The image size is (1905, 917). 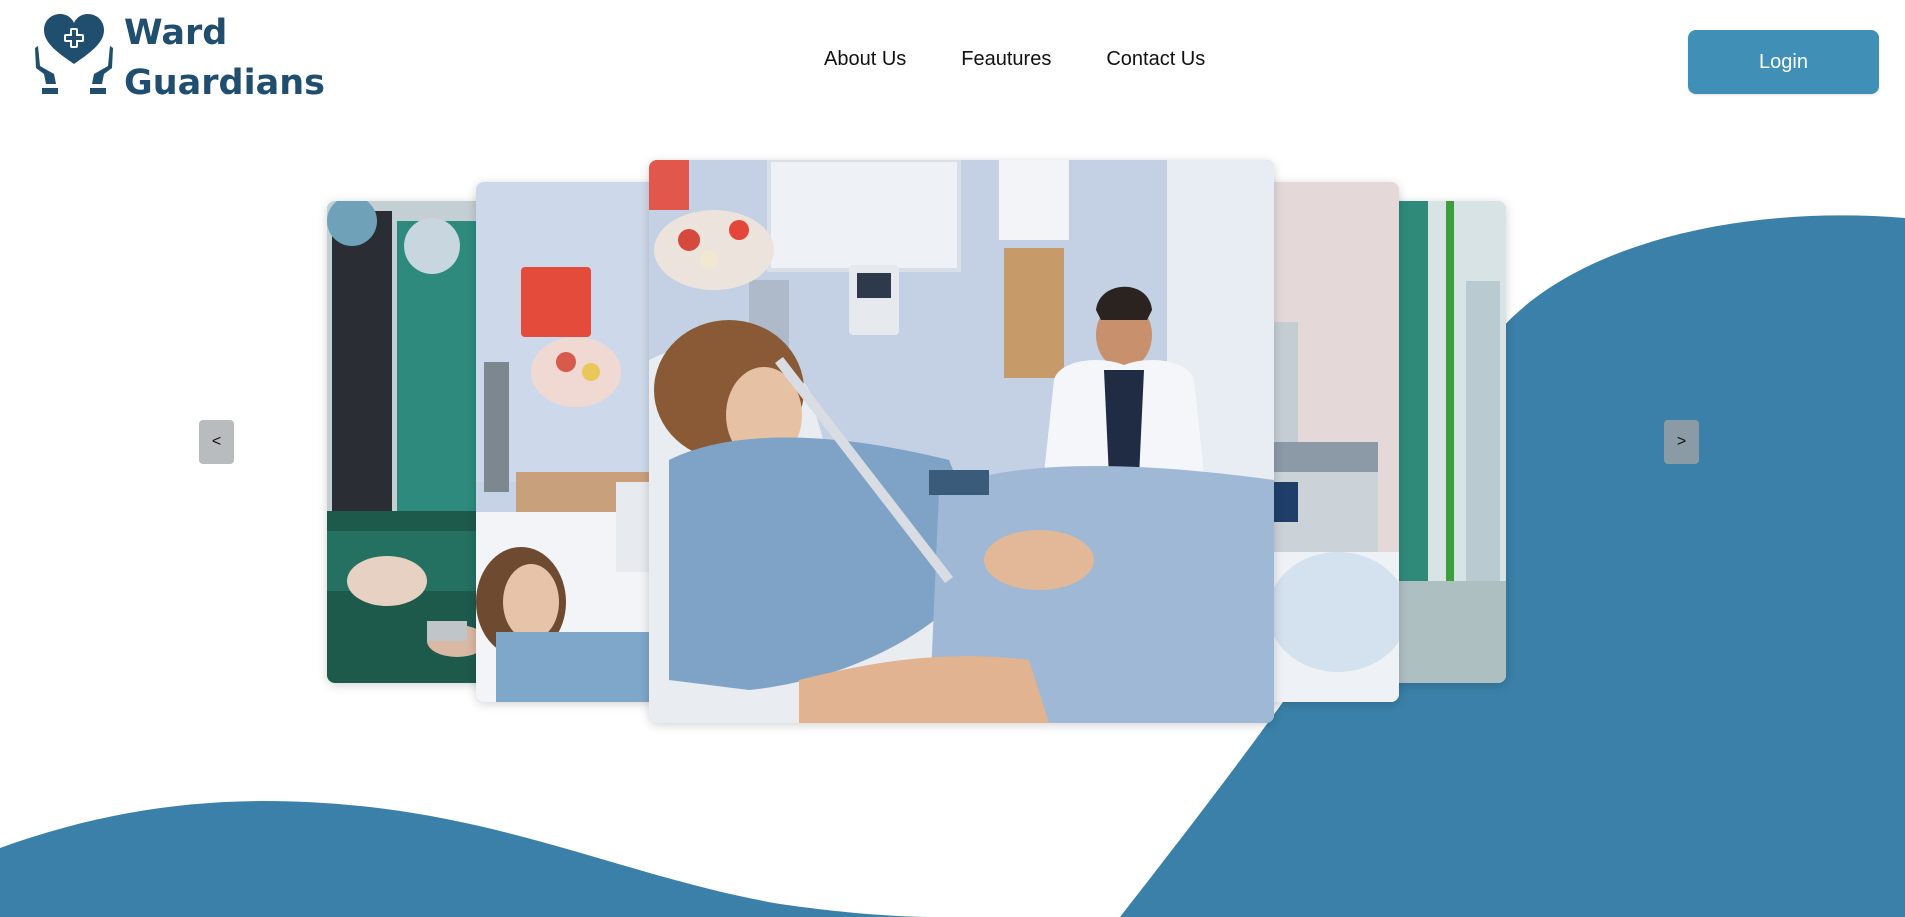 I want to click on carousel-slide-equipment, so click(x=1328, y=442).